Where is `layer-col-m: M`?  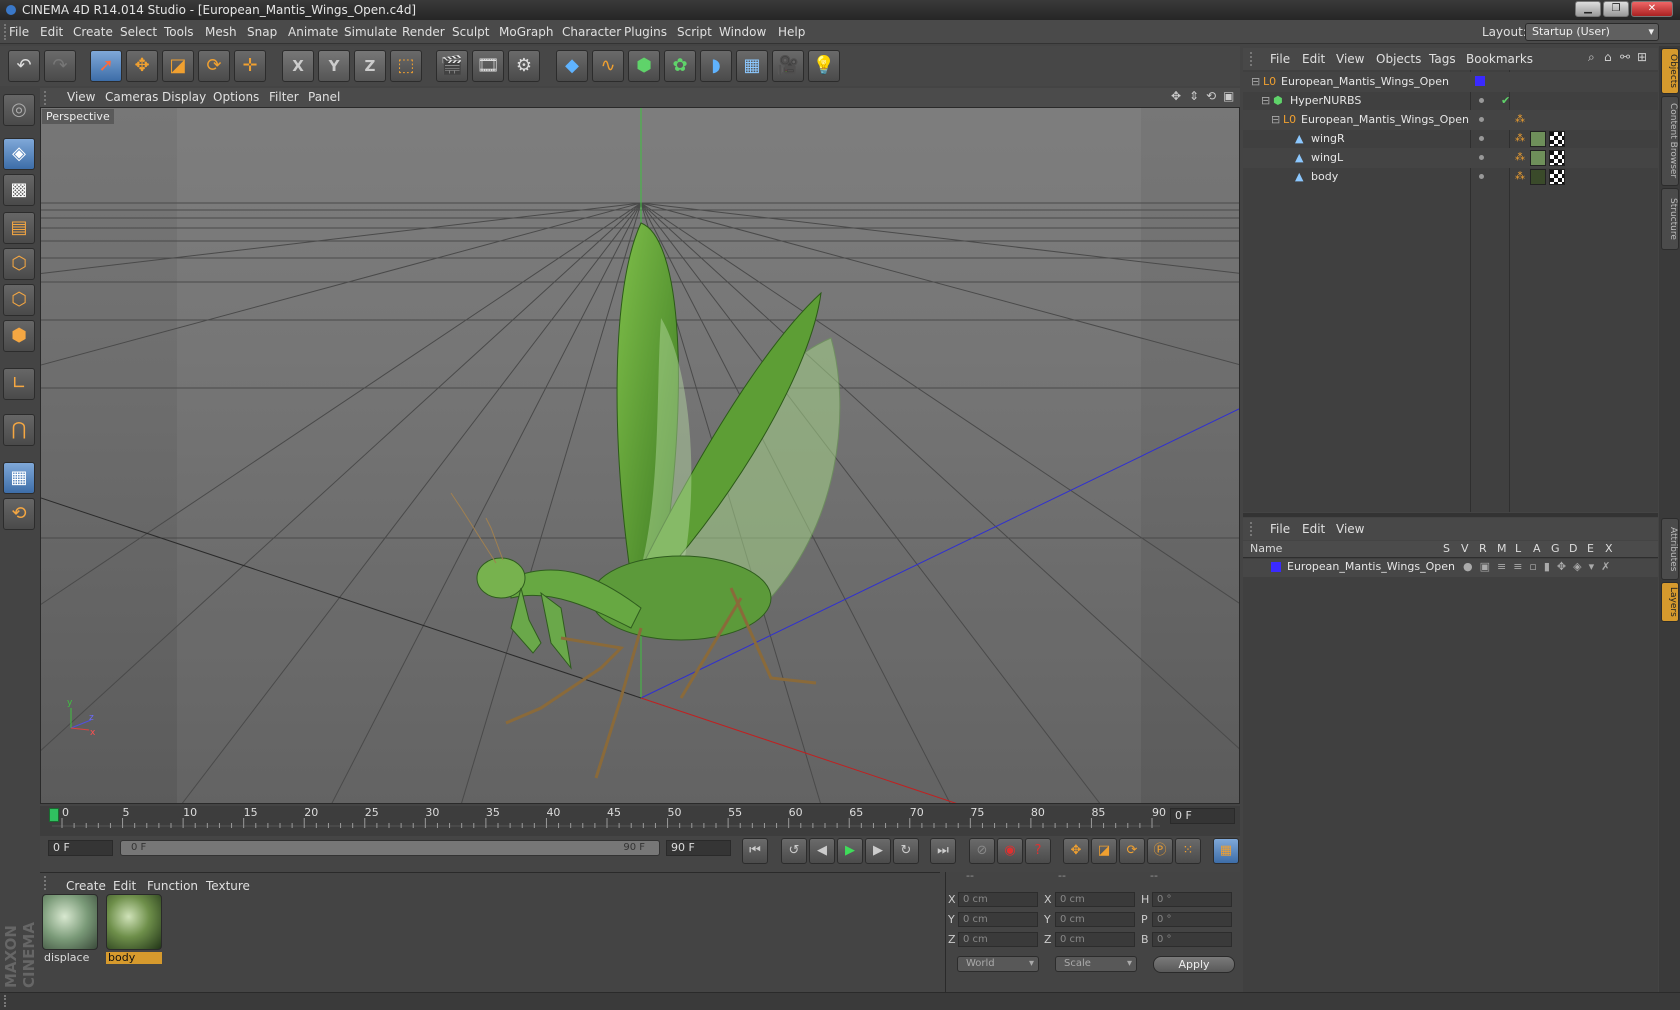 layer-col-m: M is located at coordinates (1502, 548).